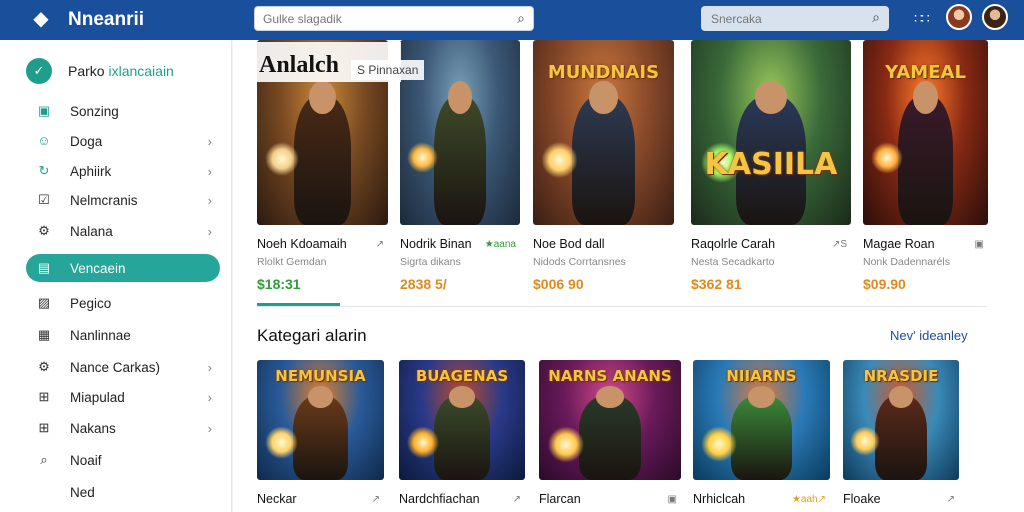  I want to click on sidebar-item: ⊞ Nakans ›, so click(123, 428).